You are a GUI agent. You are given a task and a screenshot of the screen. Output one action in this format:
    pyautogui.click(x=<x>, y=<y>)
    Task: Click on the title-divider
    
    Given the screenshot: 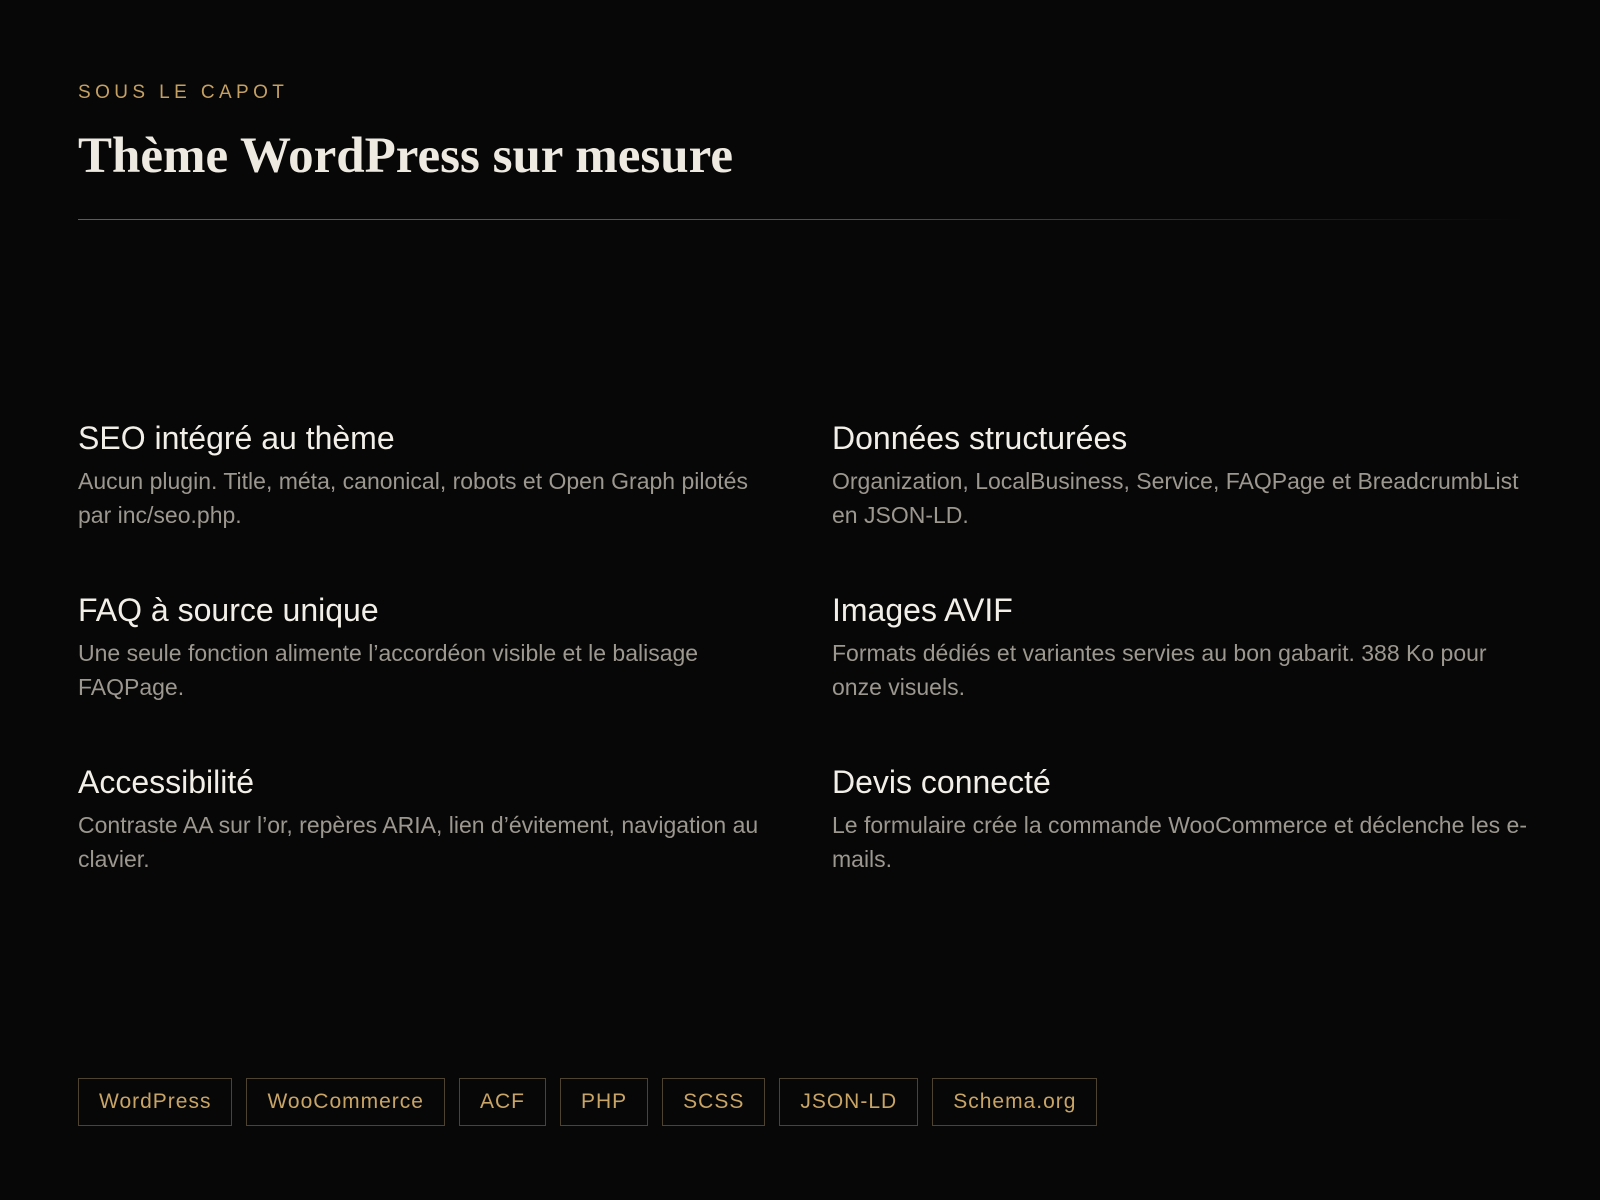 What is the action you would take?
    pyautogui.click(x=800, y=219)
    